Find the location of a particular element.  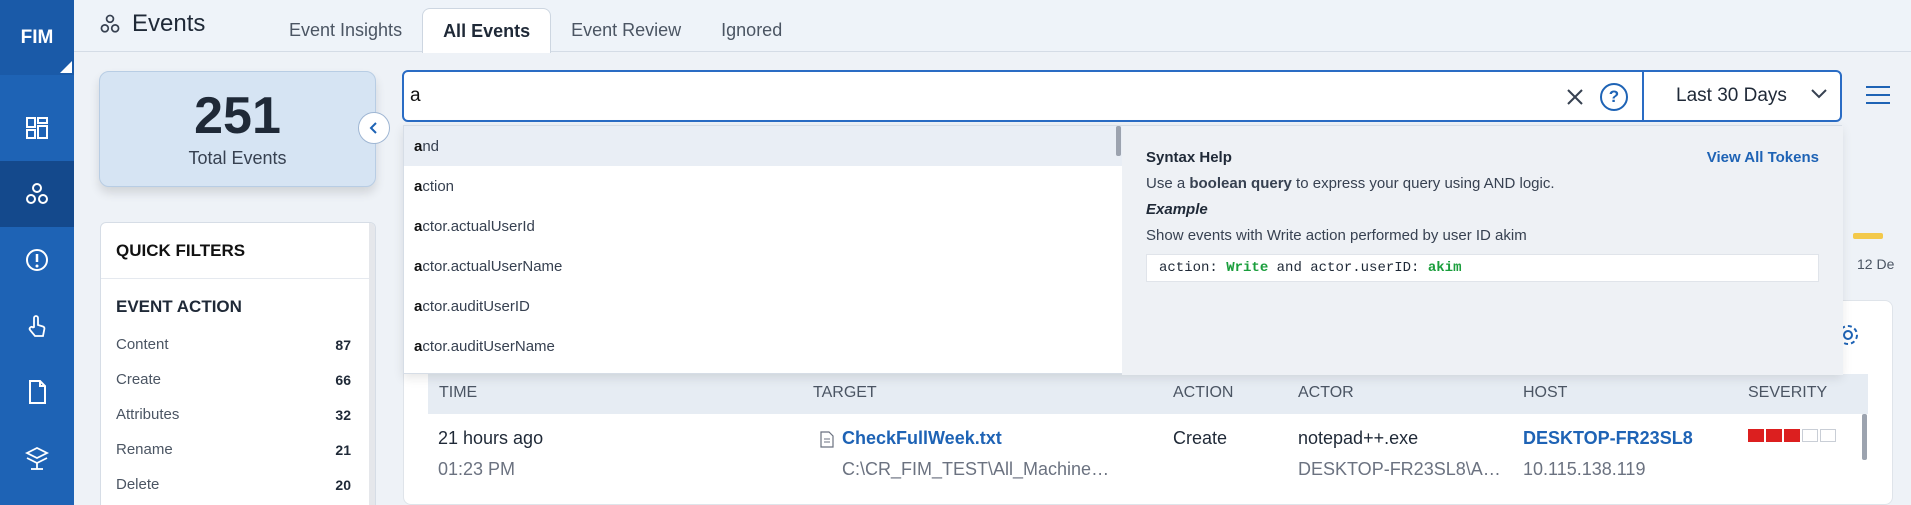

suggestion-item: a ctor.actualUserId is located at coordinates (763, 226).